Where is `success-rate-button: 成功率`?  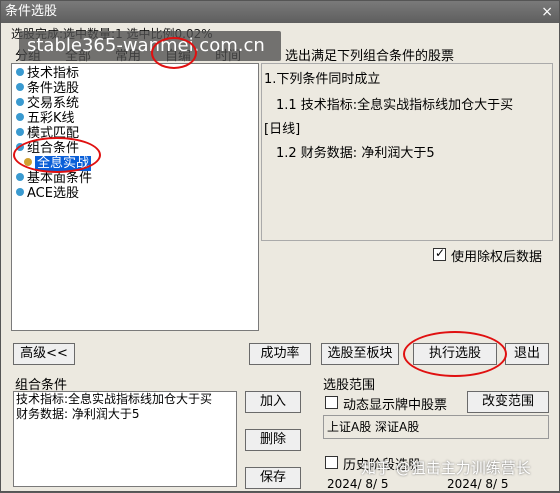
success-rate-button: 成功率 is located at coordinates (280, 354).